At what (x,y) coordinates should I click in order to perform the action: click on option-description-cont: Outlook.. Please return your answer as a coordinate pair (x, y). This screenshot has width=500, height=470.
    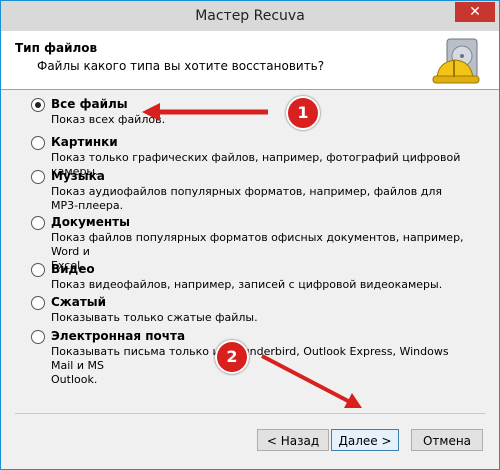
    Looking at the image, I should click on (74, 379).